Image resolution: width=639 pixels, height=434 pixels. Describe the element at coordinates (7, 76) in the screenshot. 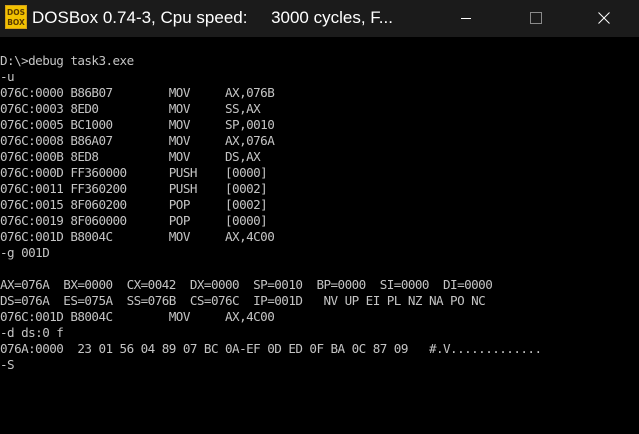

I see `console-line: -u` at that location.